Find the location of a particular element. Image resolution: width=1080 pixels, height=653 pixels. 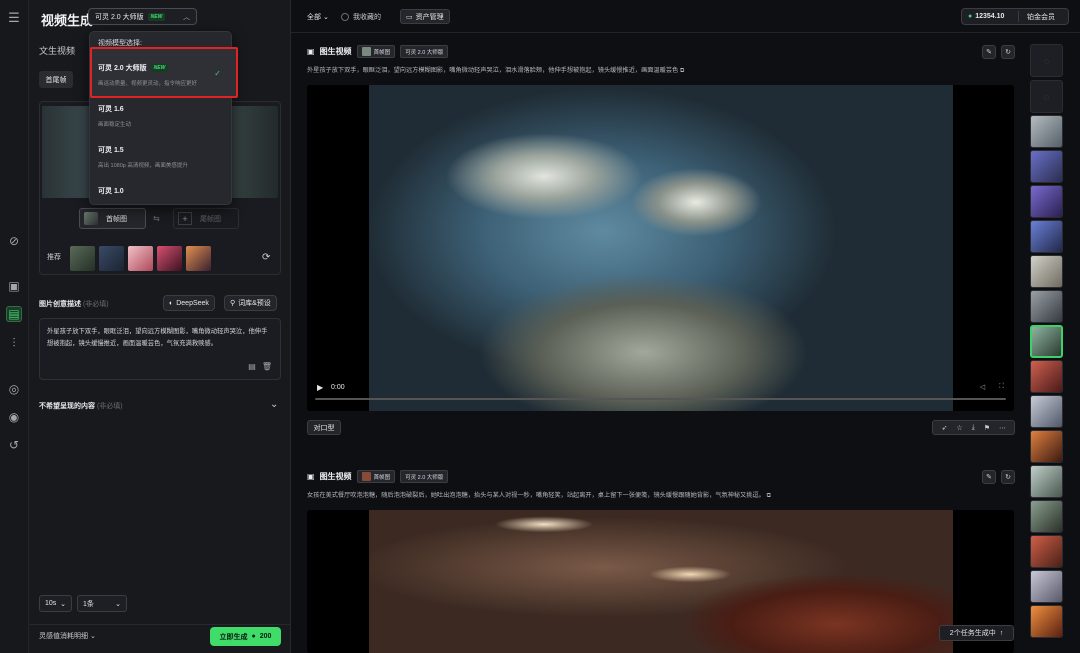

filter-select: 全部 ⌄ is located at coordinates (318, 17).